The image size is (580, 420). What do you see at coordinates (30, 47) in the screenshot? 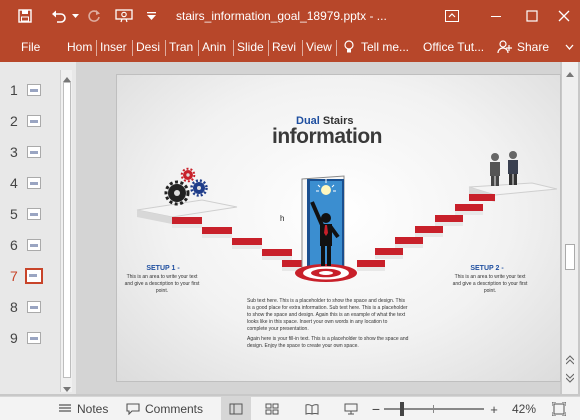
I see `tab-file: File` at bounding box center [30, 47].